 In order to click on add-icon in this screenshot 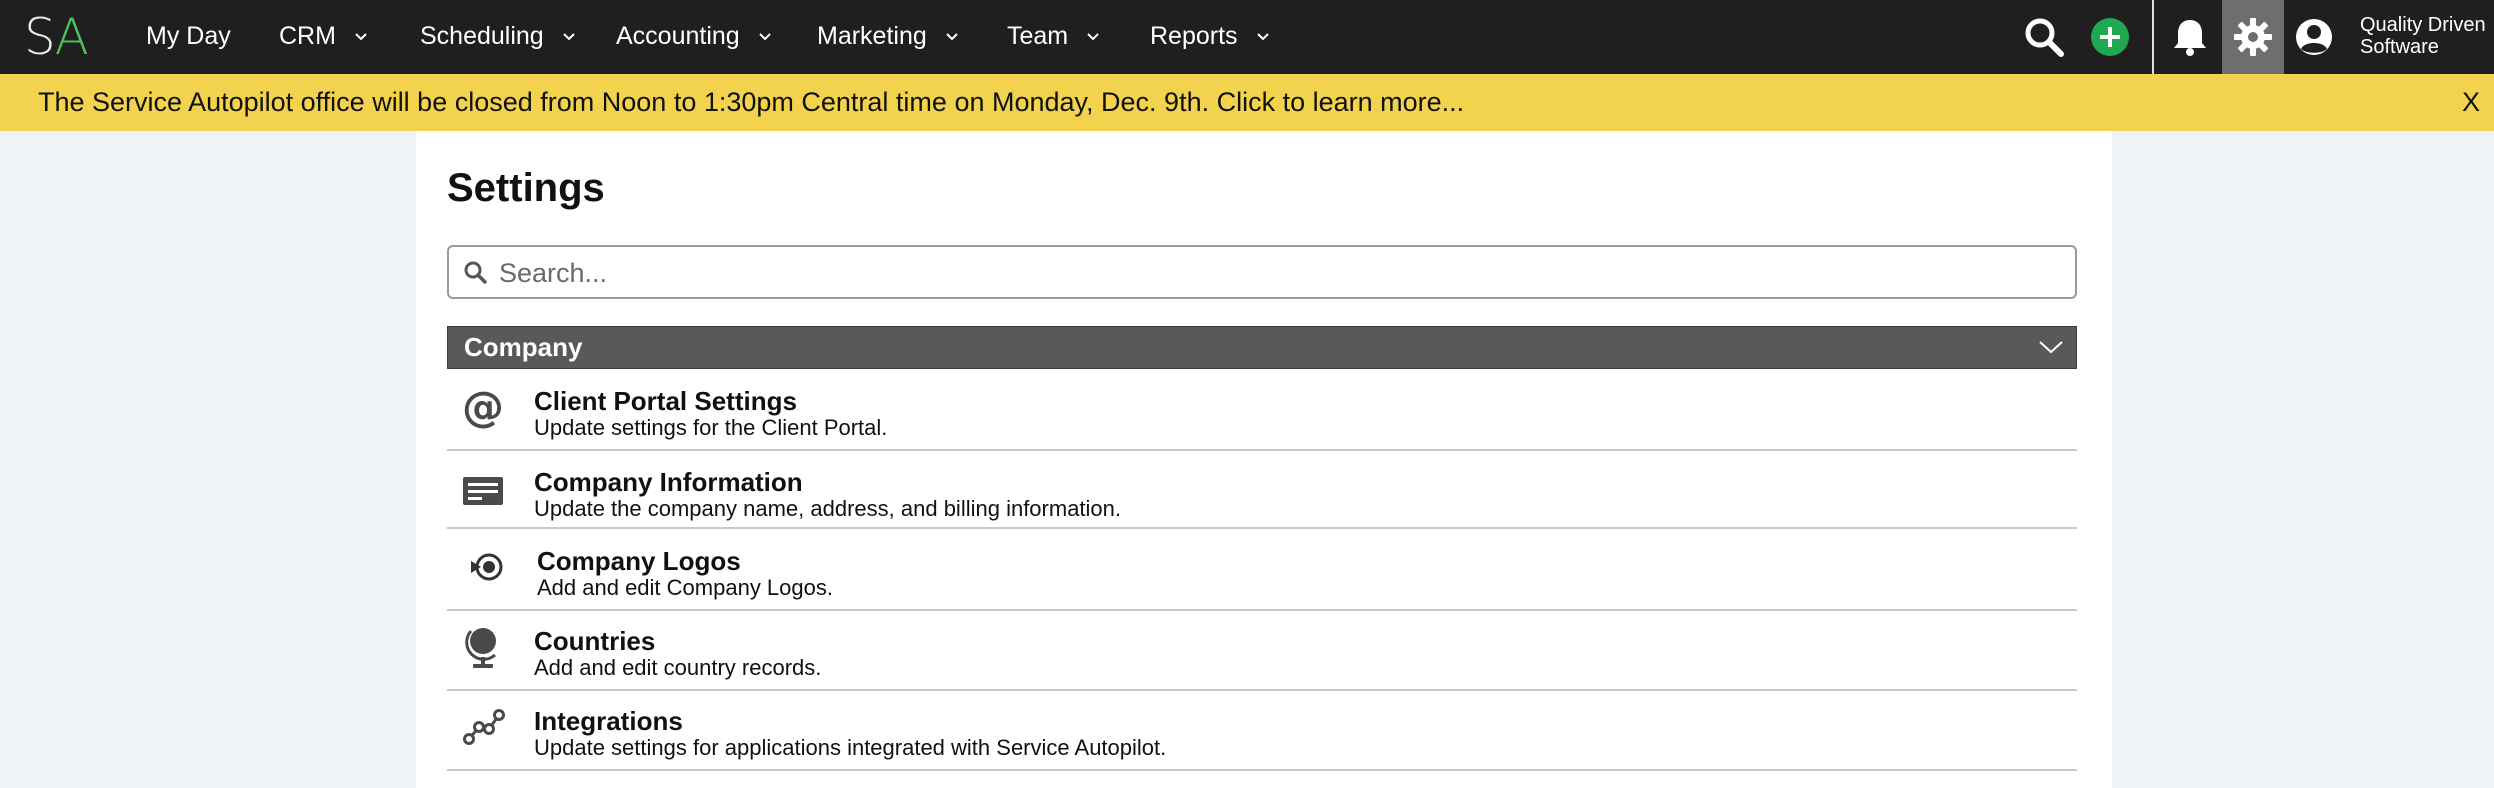, I will do `click(2110, 37)`.